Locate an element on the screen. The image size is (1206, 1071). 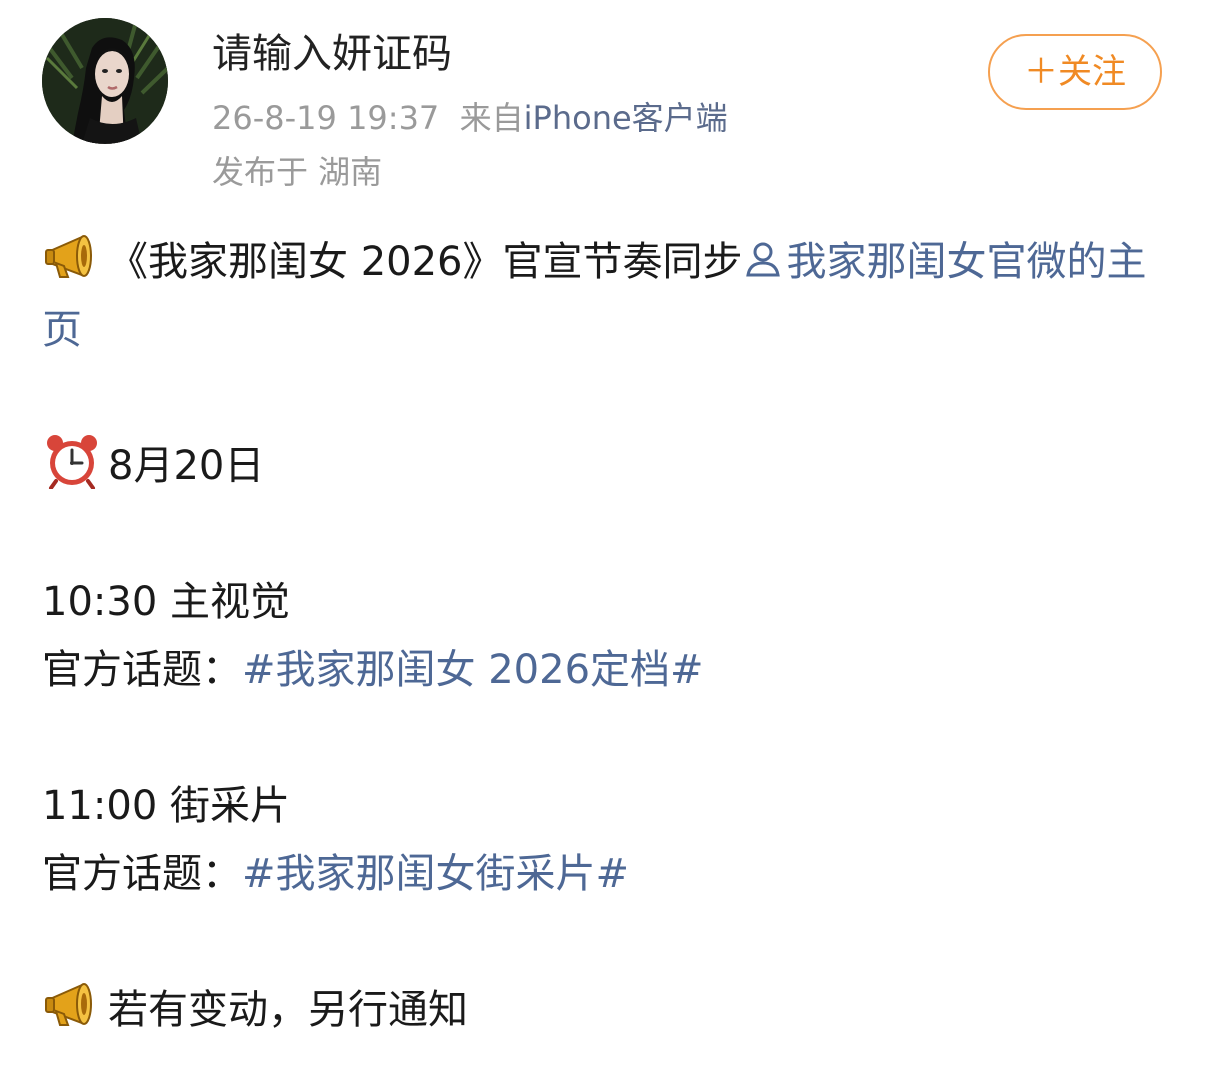
post-source-app: iPhone客户端 is located at coordinates (626, 118).